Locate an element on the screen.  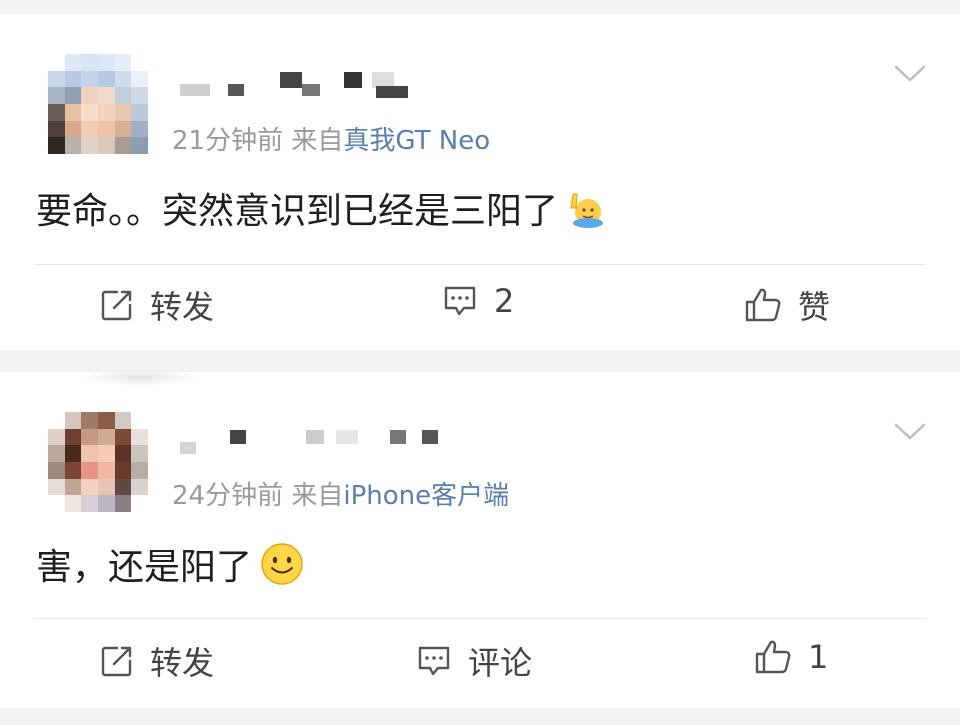
like-label: 赞 is located at coordinates (814, 307).